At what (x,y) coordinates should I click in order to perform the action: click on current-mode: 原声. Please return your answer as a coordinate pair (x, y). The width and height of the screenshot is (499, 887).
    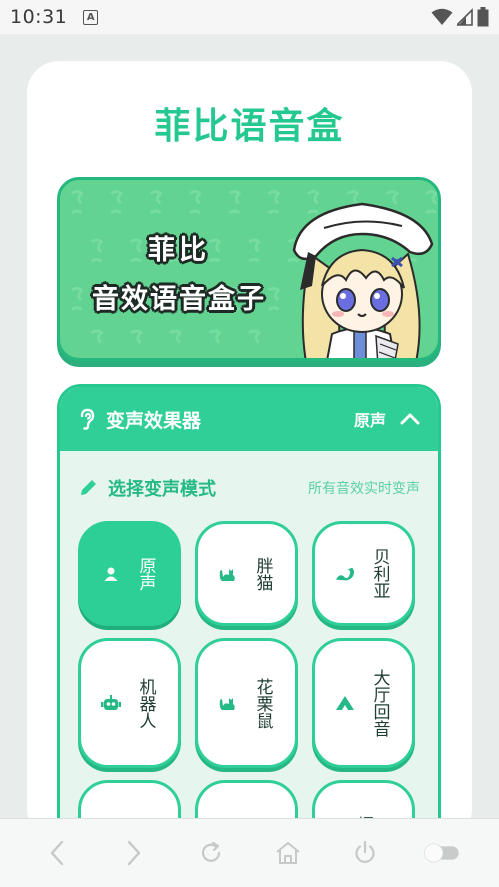
    Looking at the image, I should click on (369, 420).